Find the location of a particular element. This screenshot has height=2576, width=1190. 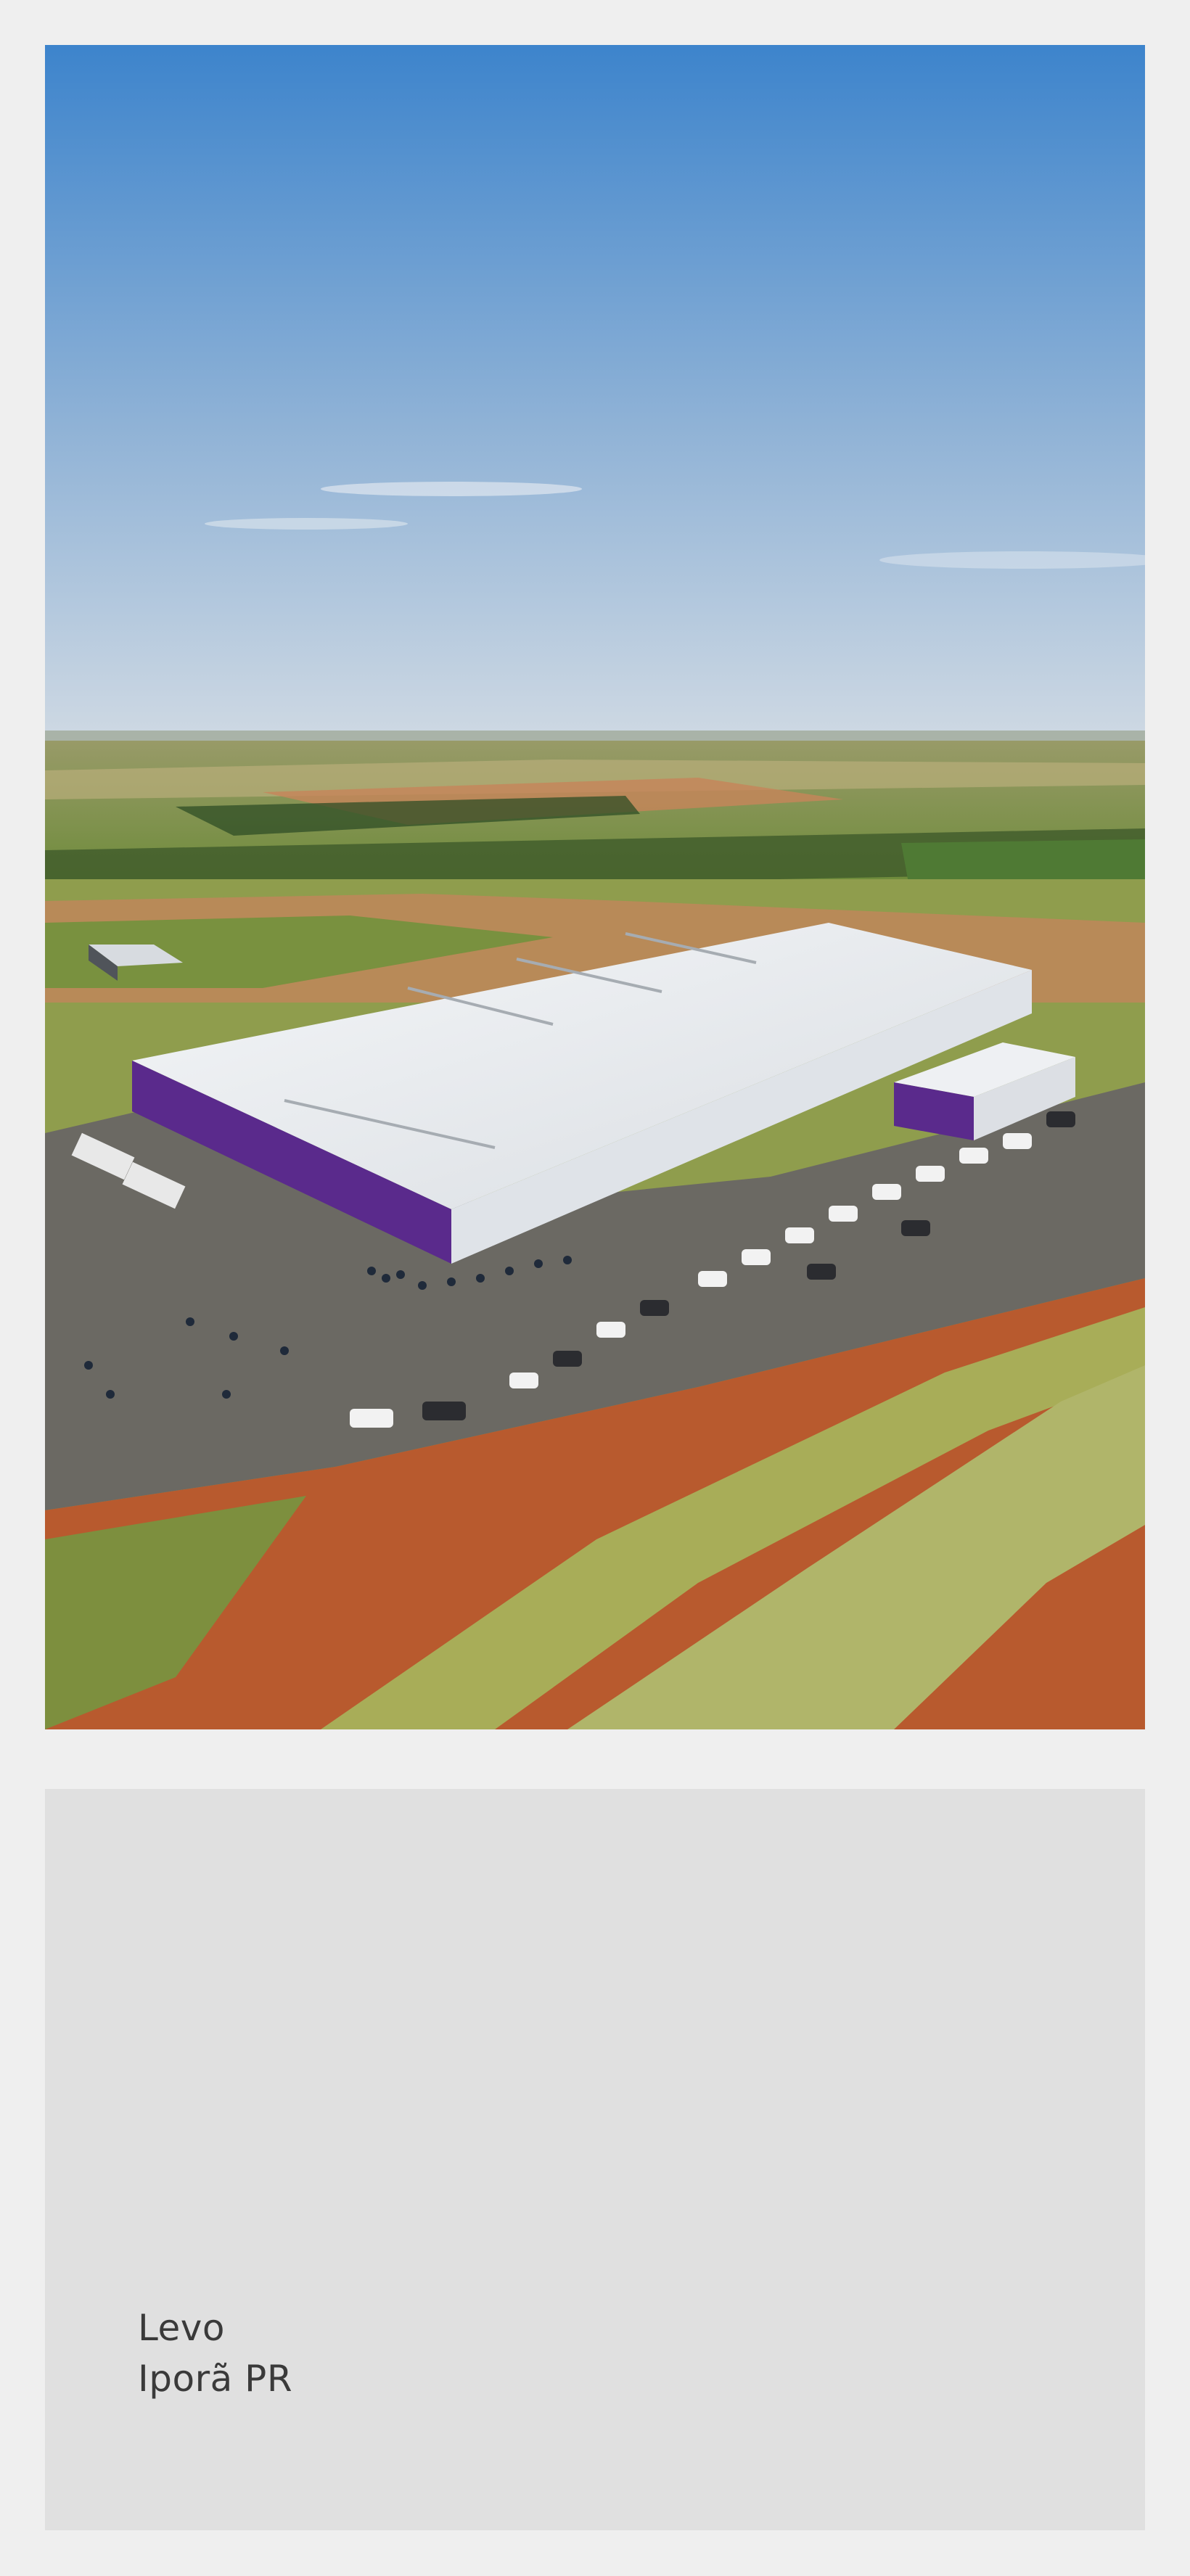

project-name: Levo is located at coordinates (181, 2328).